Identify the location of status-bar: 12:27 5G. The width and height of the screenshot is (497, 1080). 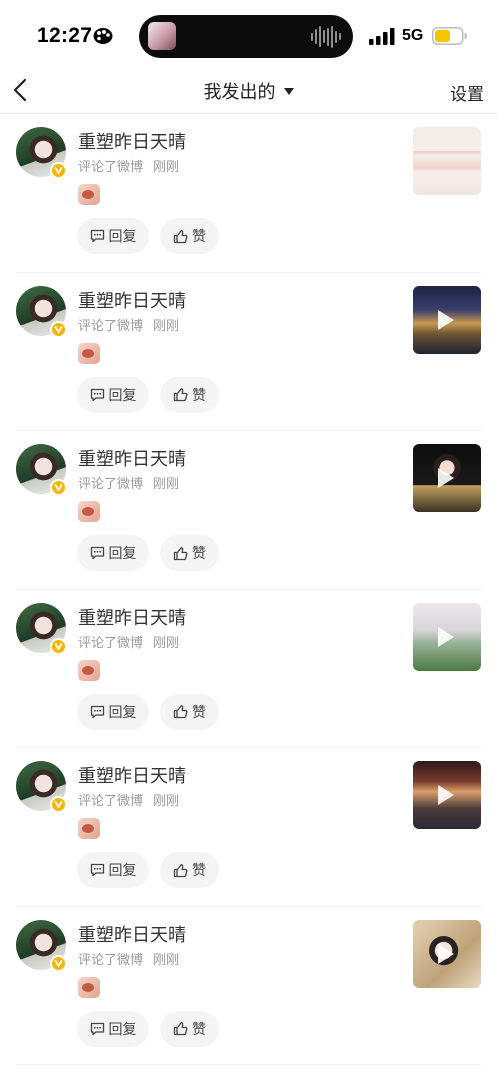
(248, 35).